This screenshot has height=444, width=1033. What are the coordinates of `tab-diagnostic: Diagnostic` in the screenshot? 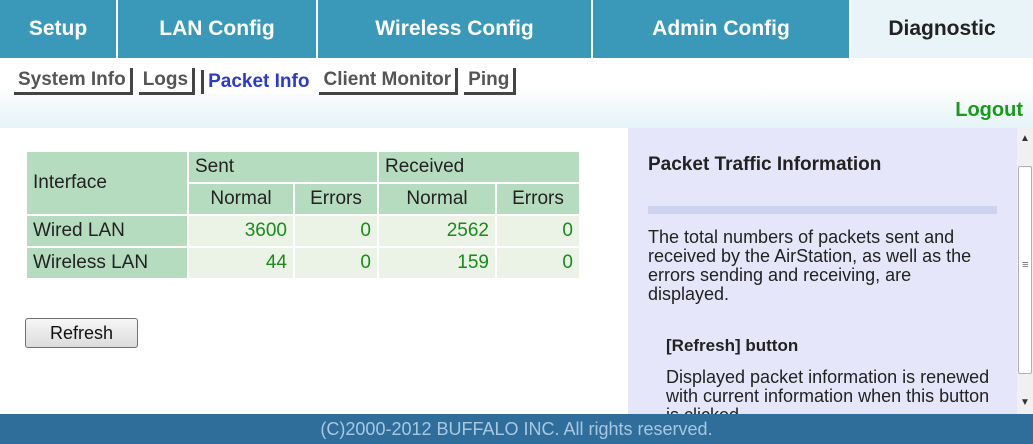 It's located at (942, 29).